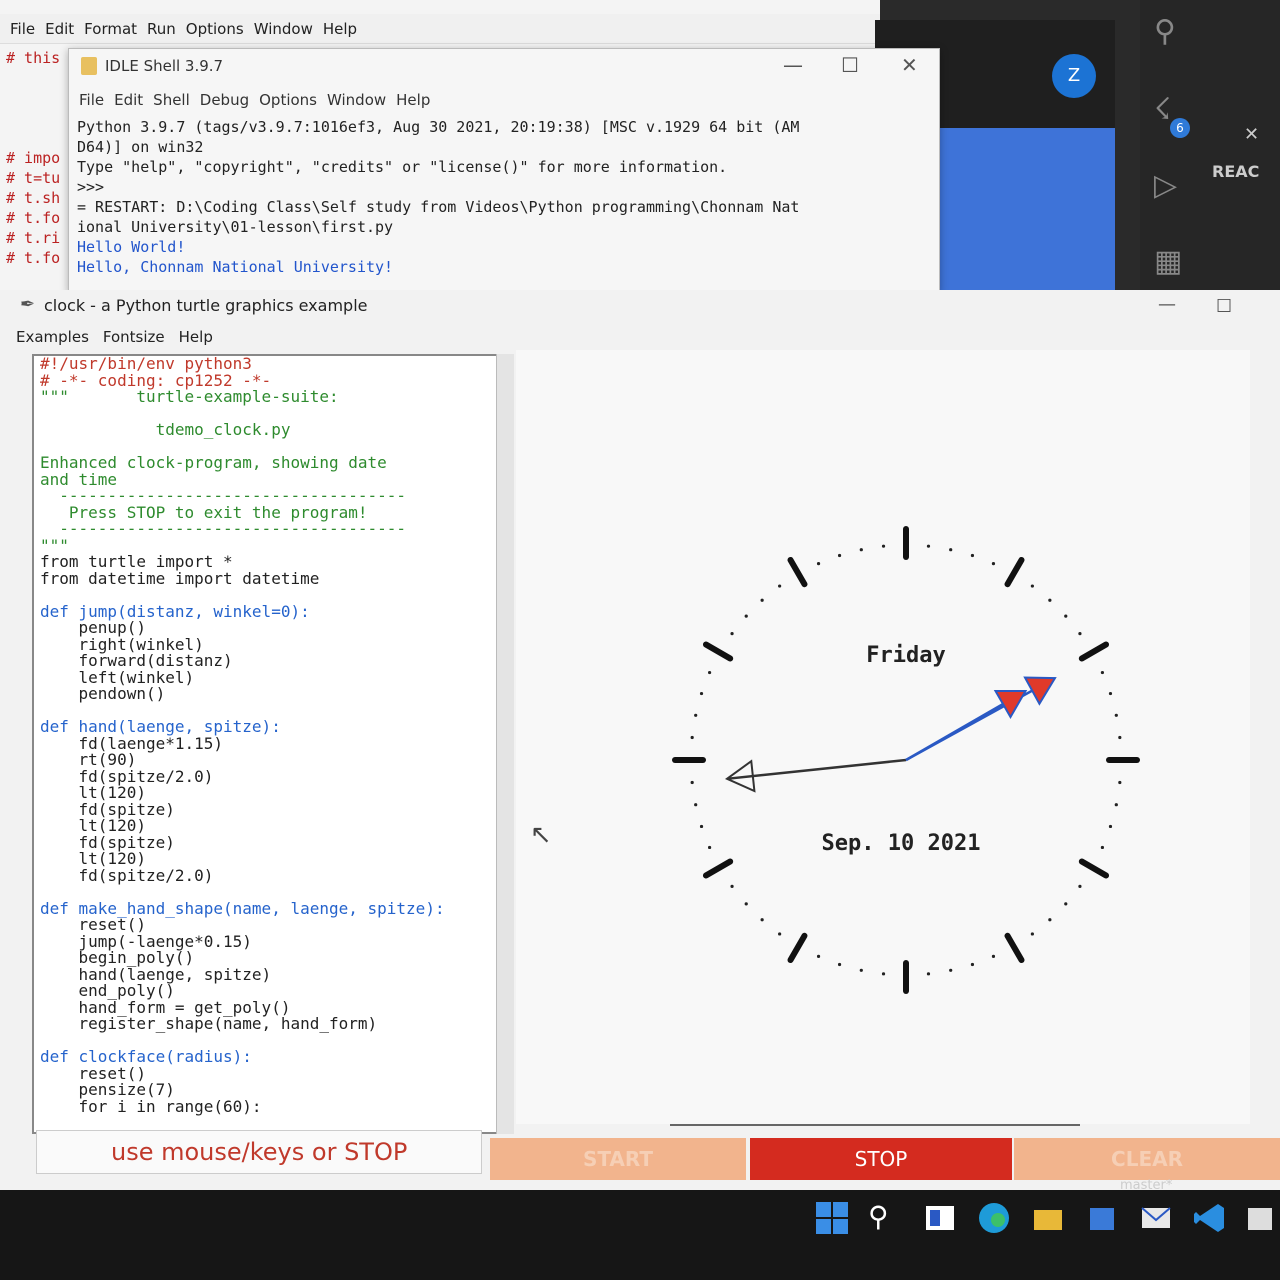  I want to click on code-line: from datetime import datetime, so click(180, 578).